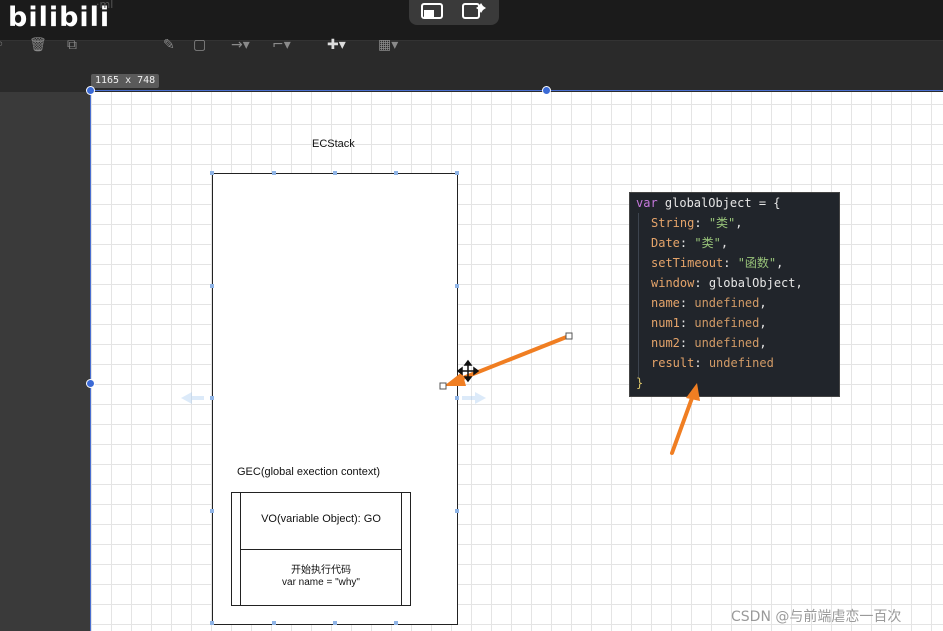  Describe the element at coordinates (321, 519) in the screenshot. I see `vo-text: VO(variable Object): GO` at that location.